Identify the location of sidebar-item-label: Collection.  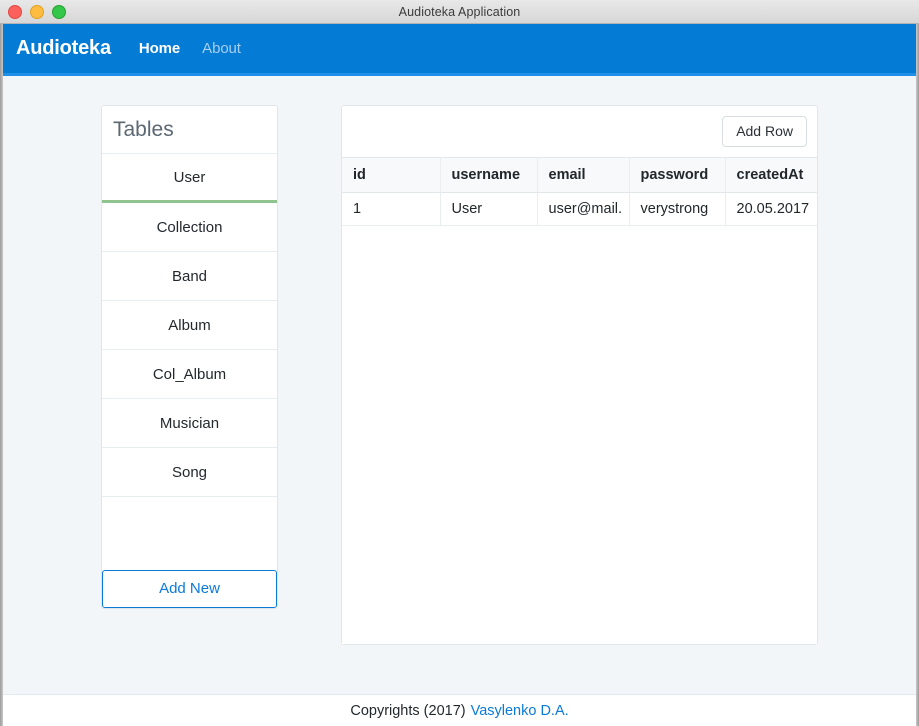
(189, 227).